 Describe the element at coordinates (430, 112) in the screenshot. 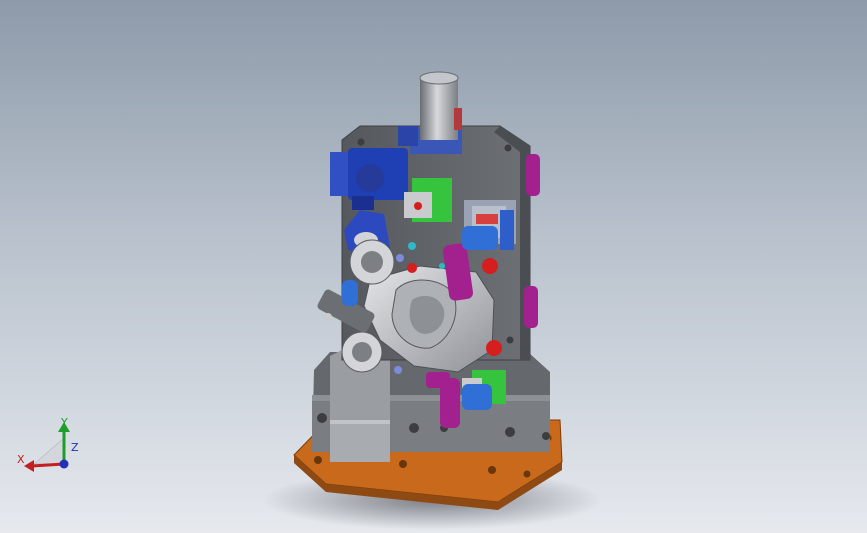

I see `top-cylinder` at that location.